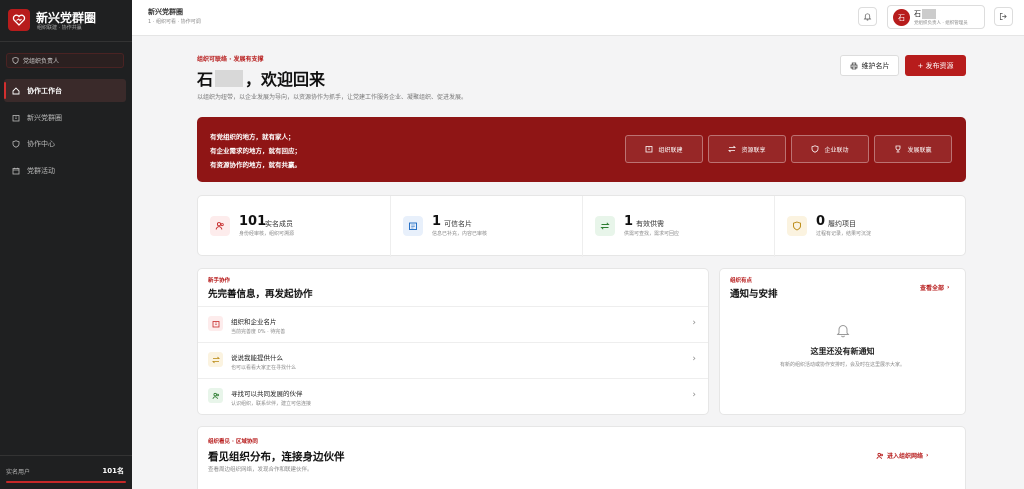 The height and width of the screenshot is (489, 1024). What do you see at coordinates (267, 234) in the screenshot?
I see `stat-desc: 身份经审核，组织可溯源` at bounding box center [267, 234].